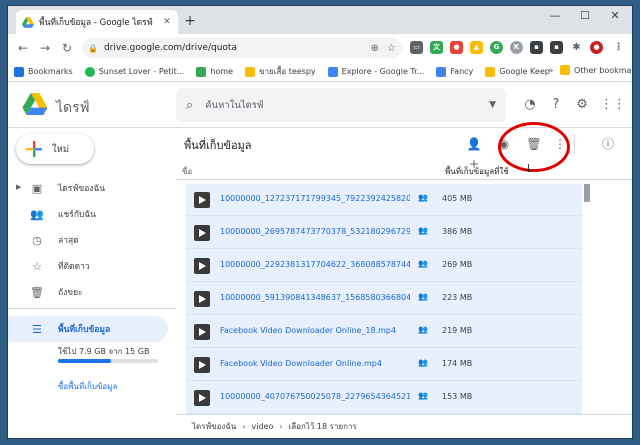 This screenshot has width=640, height=445. What do you see at coordinates (34, 149) in the screenshot?
I see `plus-icon` at bounding box center [34, 149].